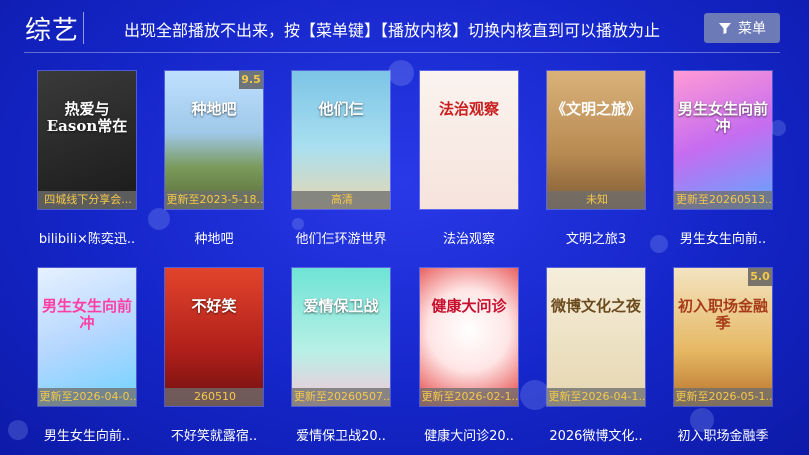  Describe the element at coordinates (87, 239) in the screenshot. I see `show-title: bilibili×陈奕迅..` at that location.